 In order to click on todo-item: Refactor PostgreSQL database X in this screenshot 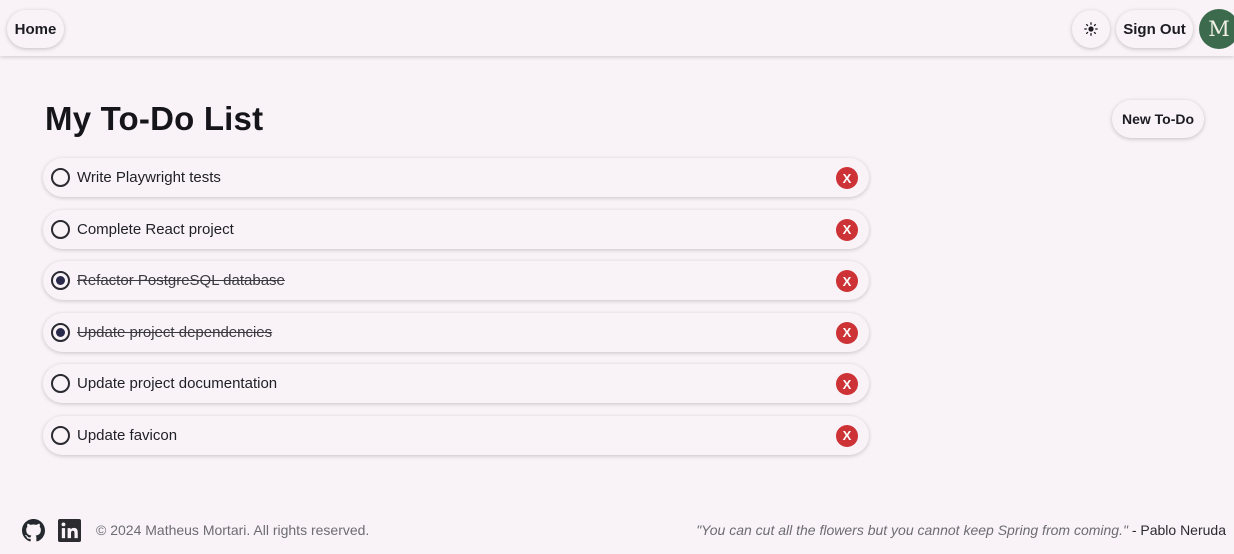, I will do `click(456, 280)`.